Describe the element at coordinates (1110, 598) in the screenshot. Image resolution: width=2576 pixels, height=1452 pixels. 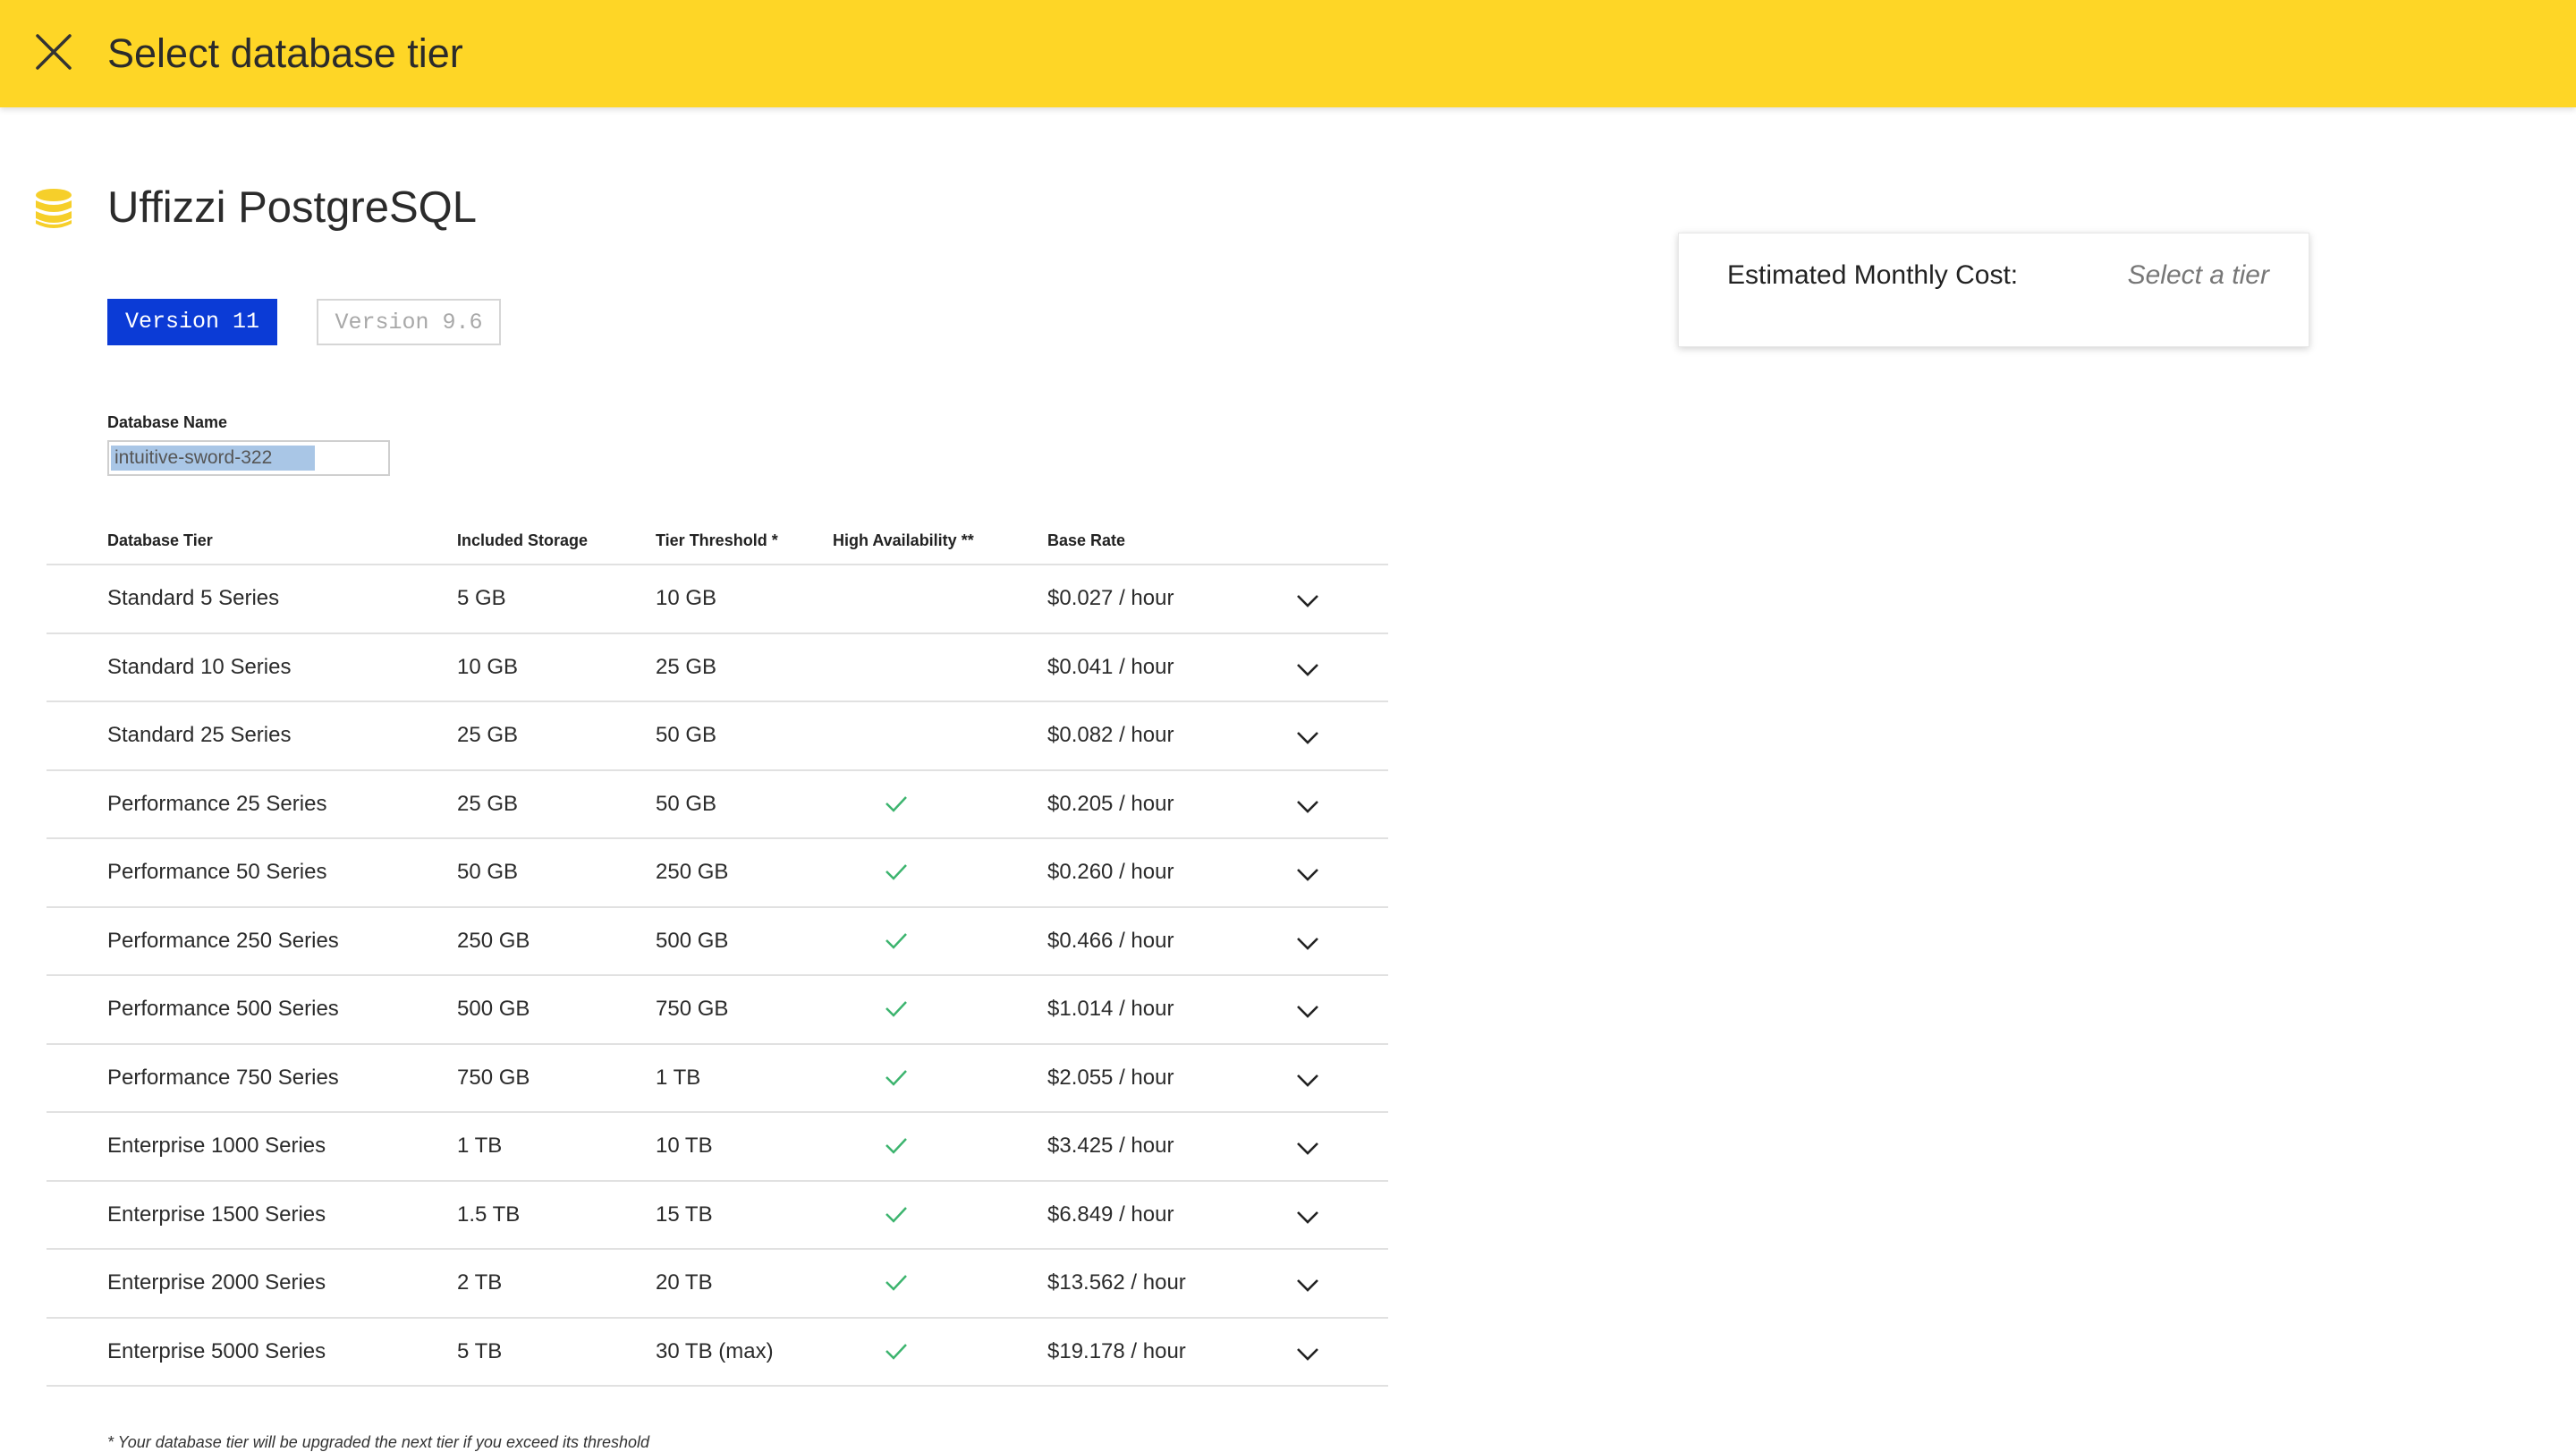
I see `base-rate: $0.027 / hour` at that location.